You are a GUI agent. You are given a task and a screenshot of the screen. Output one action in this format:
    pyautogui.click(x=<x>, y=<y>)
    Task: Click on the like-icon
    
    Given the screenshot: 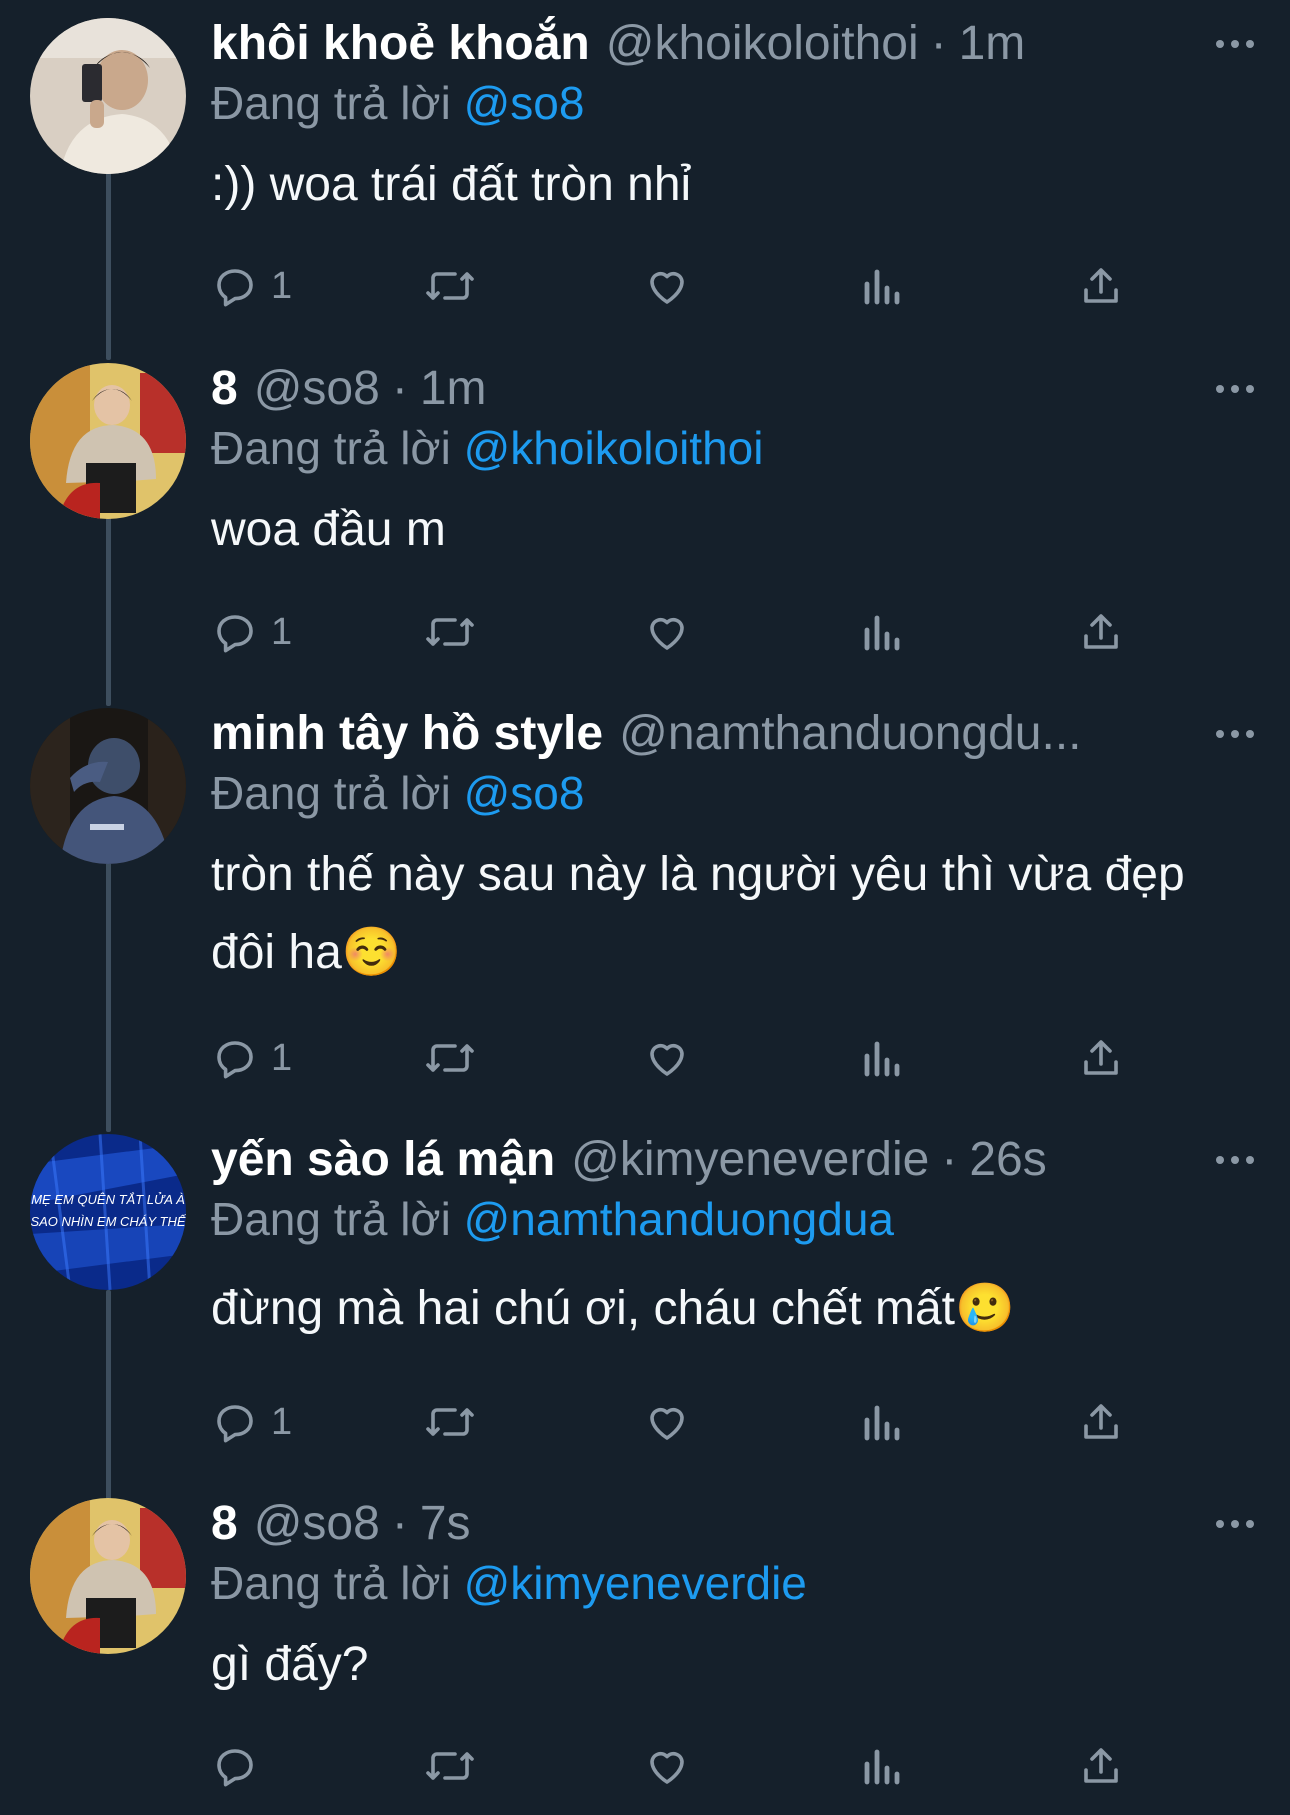 What is the action you would take?
    pyautogui.click(x=667, y=1058)
    